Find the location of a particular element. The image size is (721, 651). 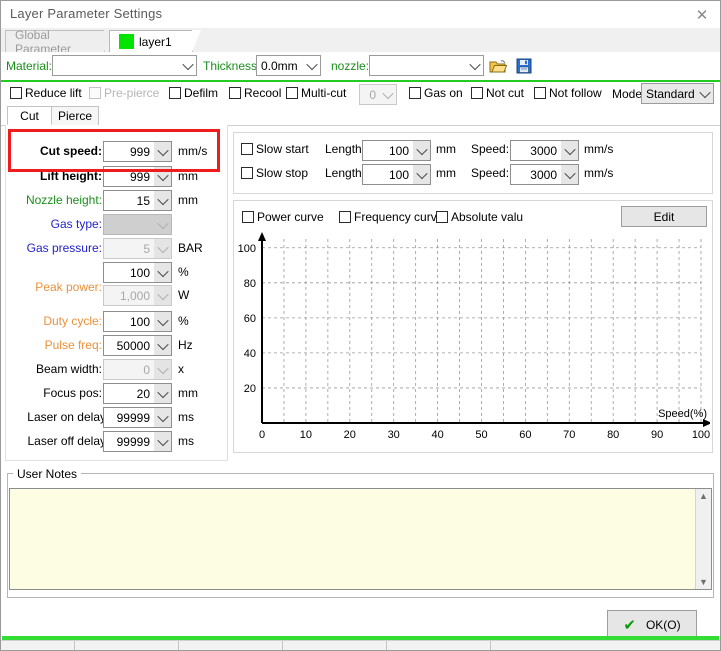

close-icon: ✕ is located at coordinates (702, 15).